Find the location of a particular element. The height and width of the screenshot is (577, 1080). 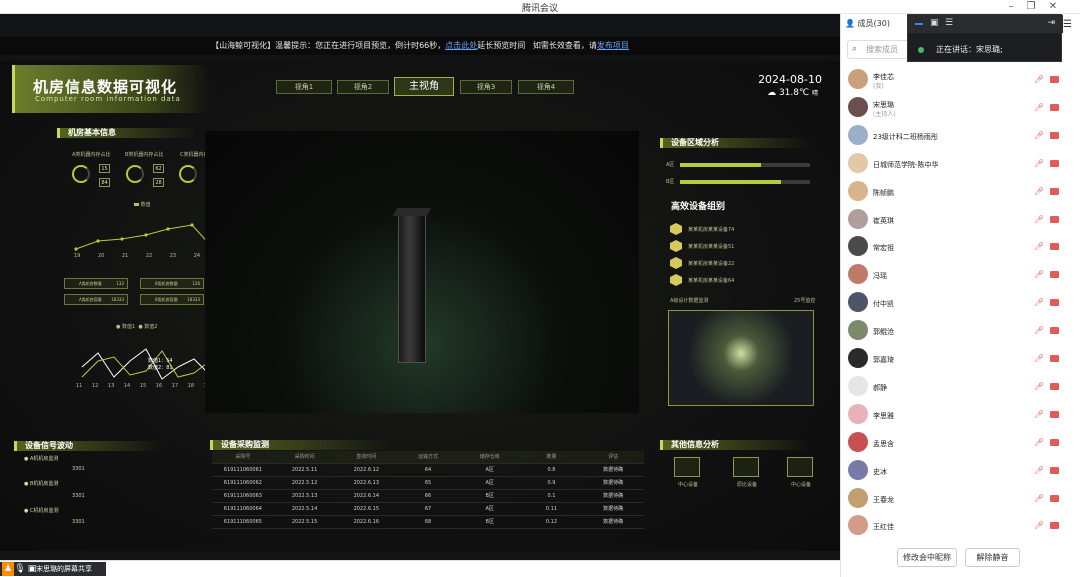

stat-name: B类机房数量 is located at coordinates (166, 283).